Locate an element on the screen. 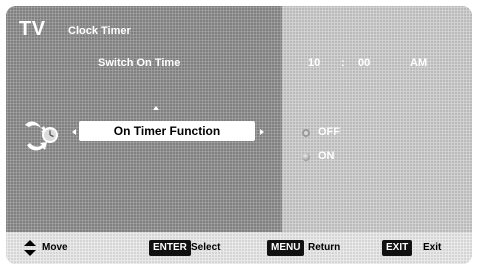  menu-title: Clock Timer is located at coordinates (99, 31).